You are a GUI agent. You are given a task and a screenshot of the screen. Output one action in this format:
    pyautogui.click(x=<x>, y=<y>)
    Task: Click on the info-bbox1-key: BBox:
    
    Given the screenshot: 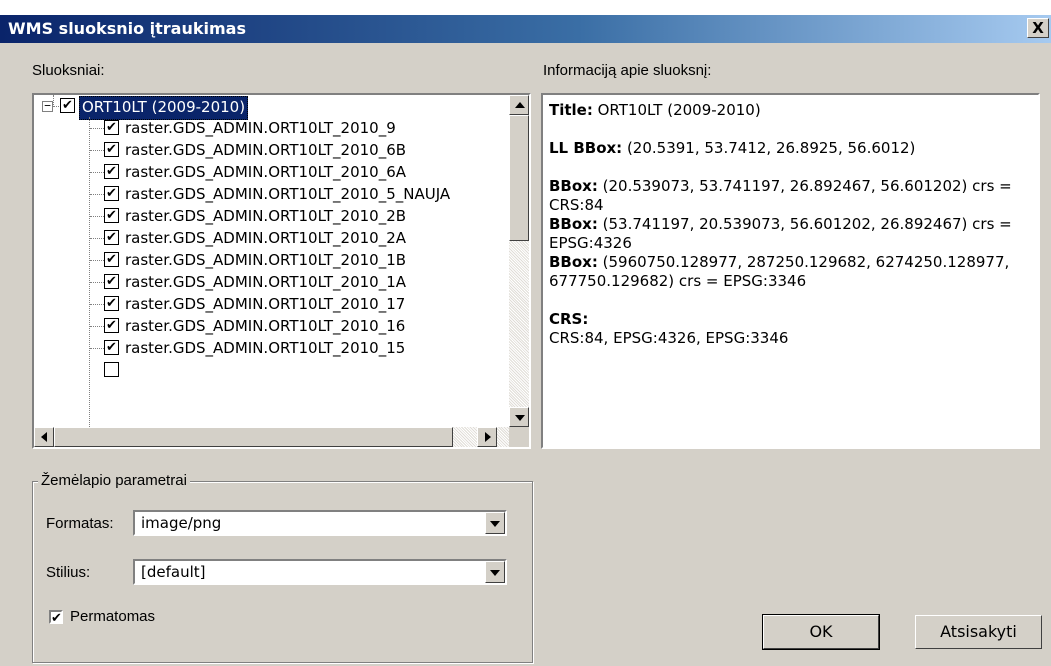 What is the action you would take?
    pyautogui.click(x=573, y=186)
    